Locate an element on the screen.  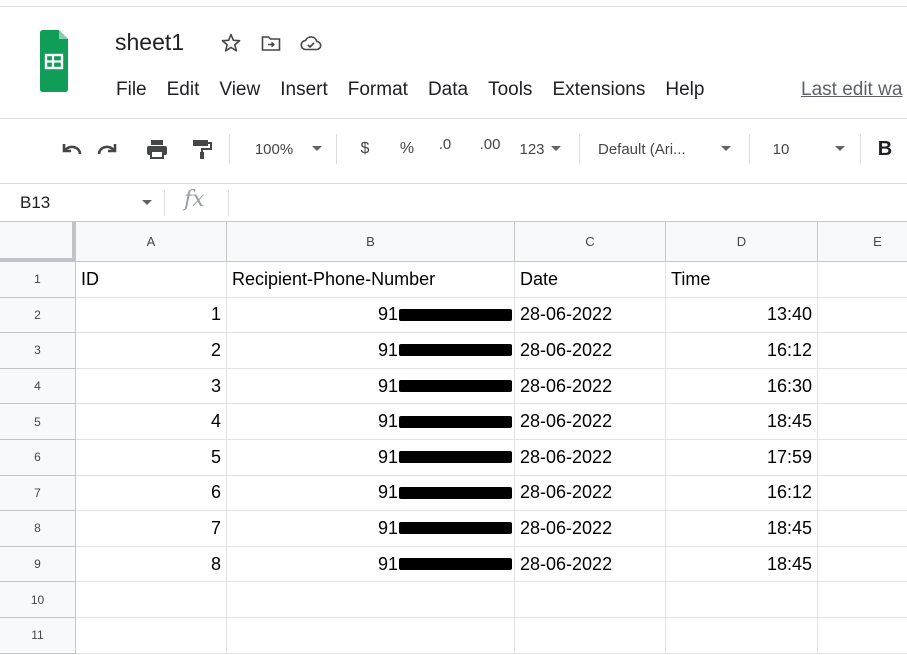
cell-c4: 28-06-2022 is located at coordinates (590, 386).